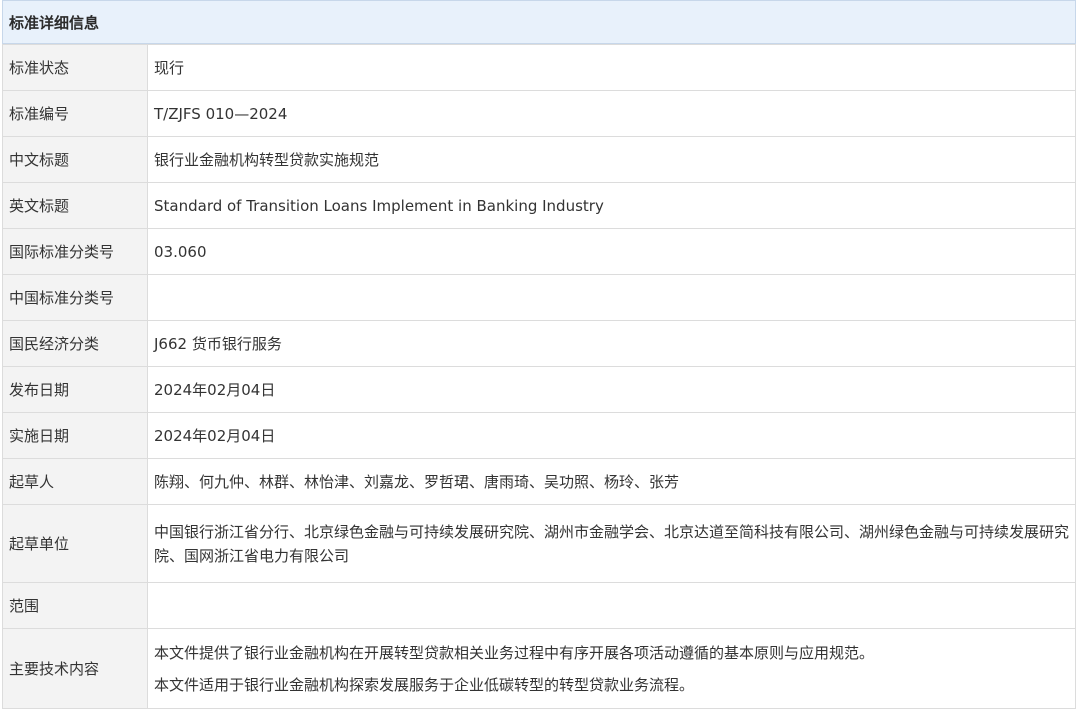 Image resolution: width=1080 pixels, height=709 pixels. Describe the element at coordinates (75, 67) in the screenshot. I see `row-label: 标准状态` at that location.